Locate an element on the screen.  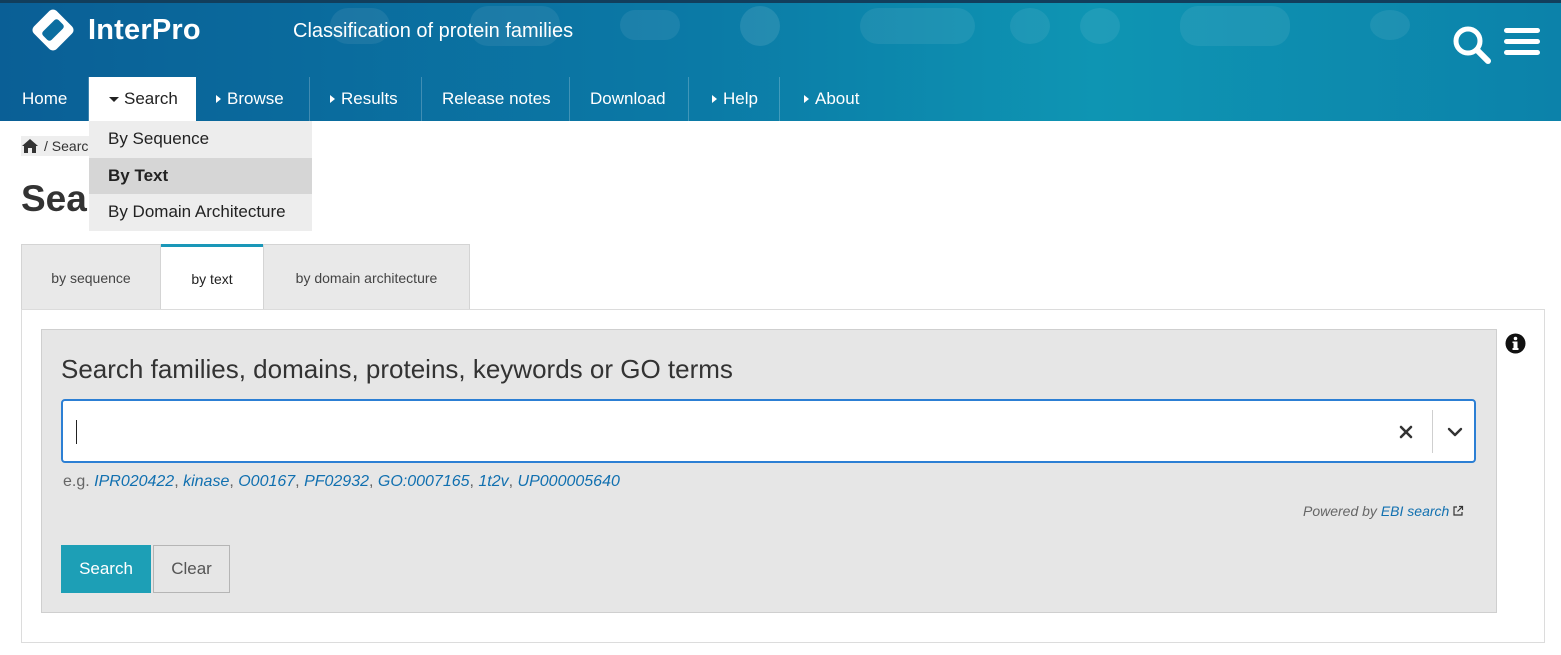
search-button: Search is located at coordinates (106, 569).